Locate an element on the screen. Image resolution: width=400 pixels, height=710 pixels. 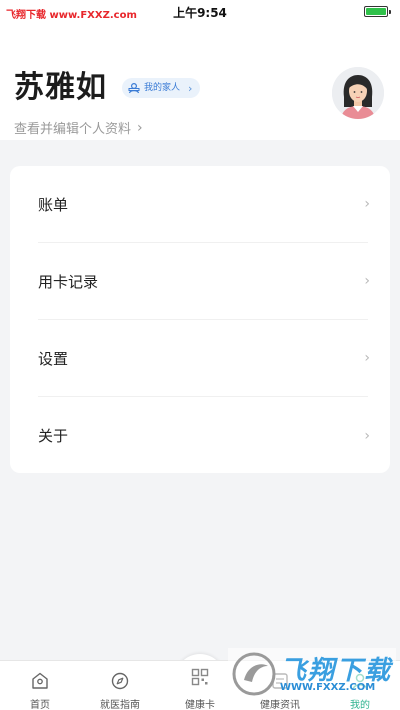
avatar is located at coordinates (358, 93).